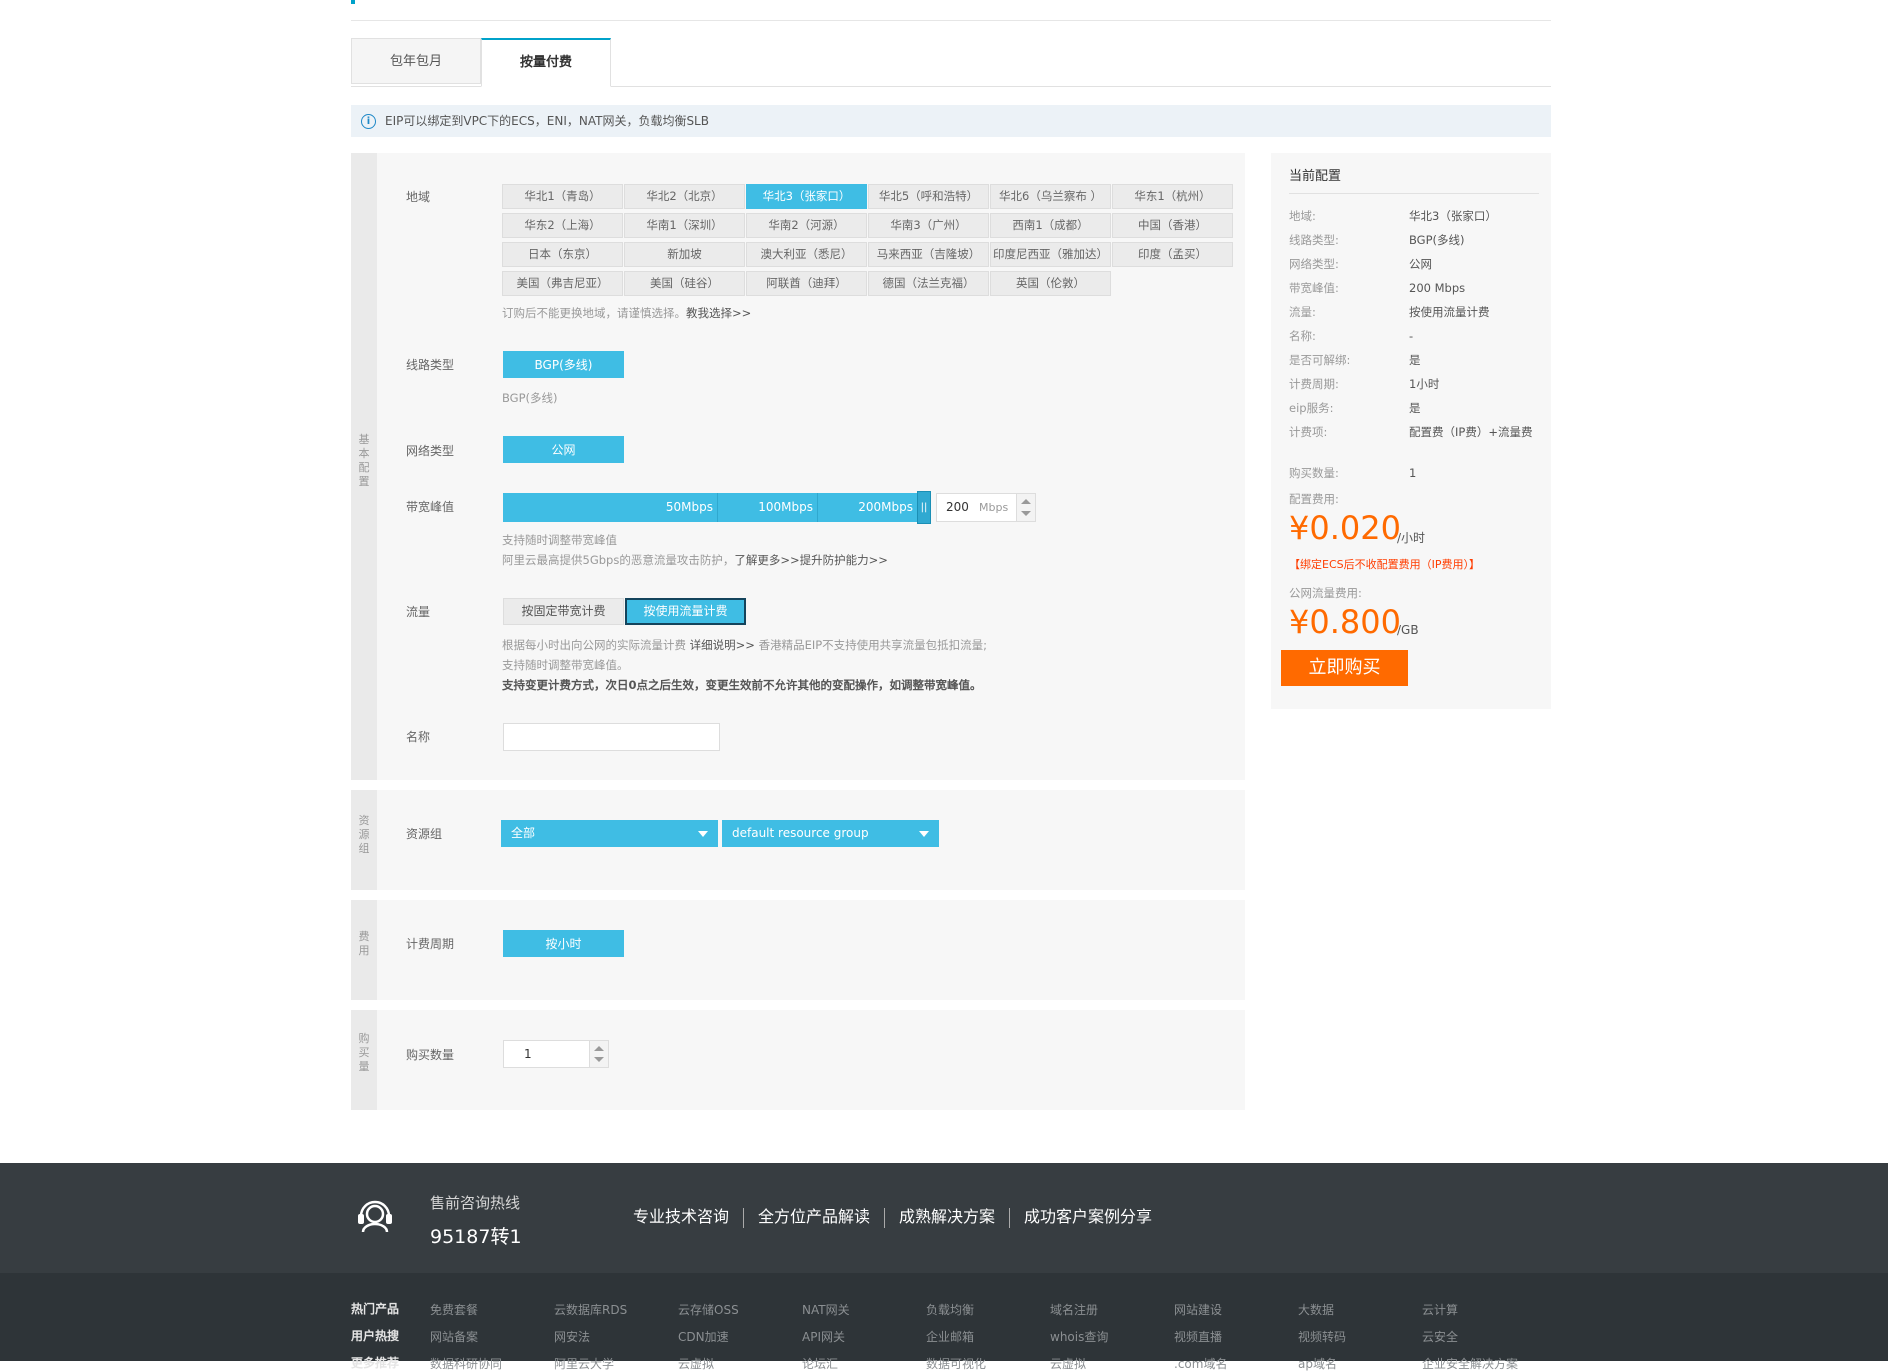  Describe the element at coordinates (563, 611) in the screenshot. I see `traffic-fixed-option: 按固定带宽计费` at that location.